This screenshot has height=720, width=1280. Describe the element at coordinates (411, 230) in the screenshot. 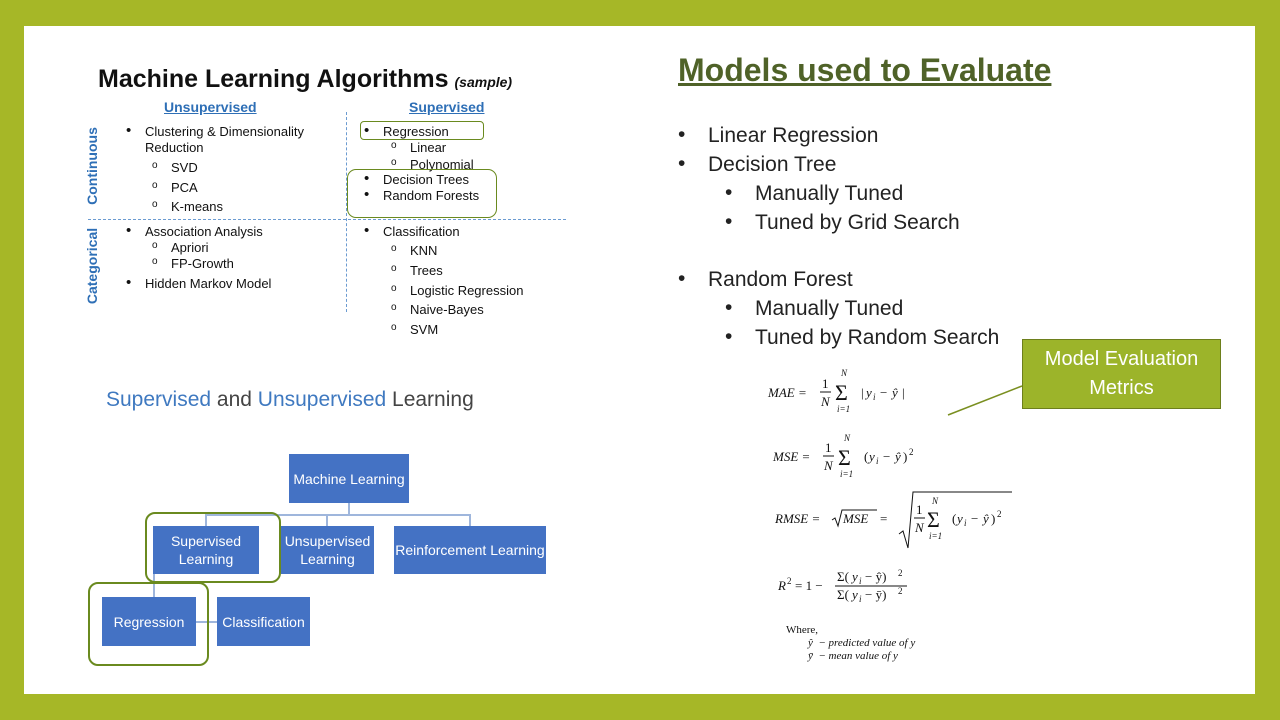

I see `list-item-classification: Classification` at that location.